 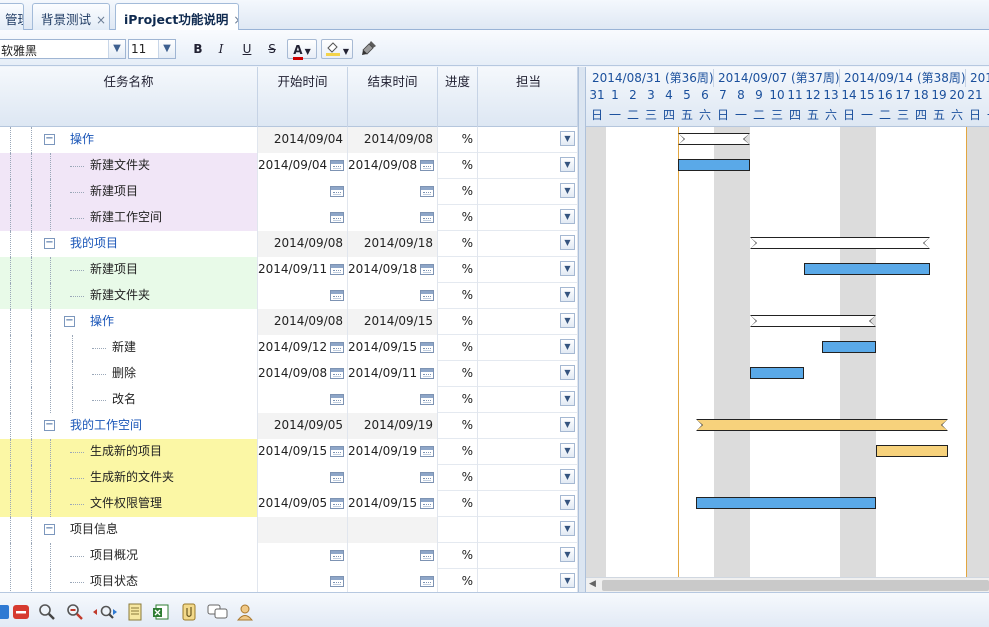 I want to click on delete-icon, so click(x=21, y=612).